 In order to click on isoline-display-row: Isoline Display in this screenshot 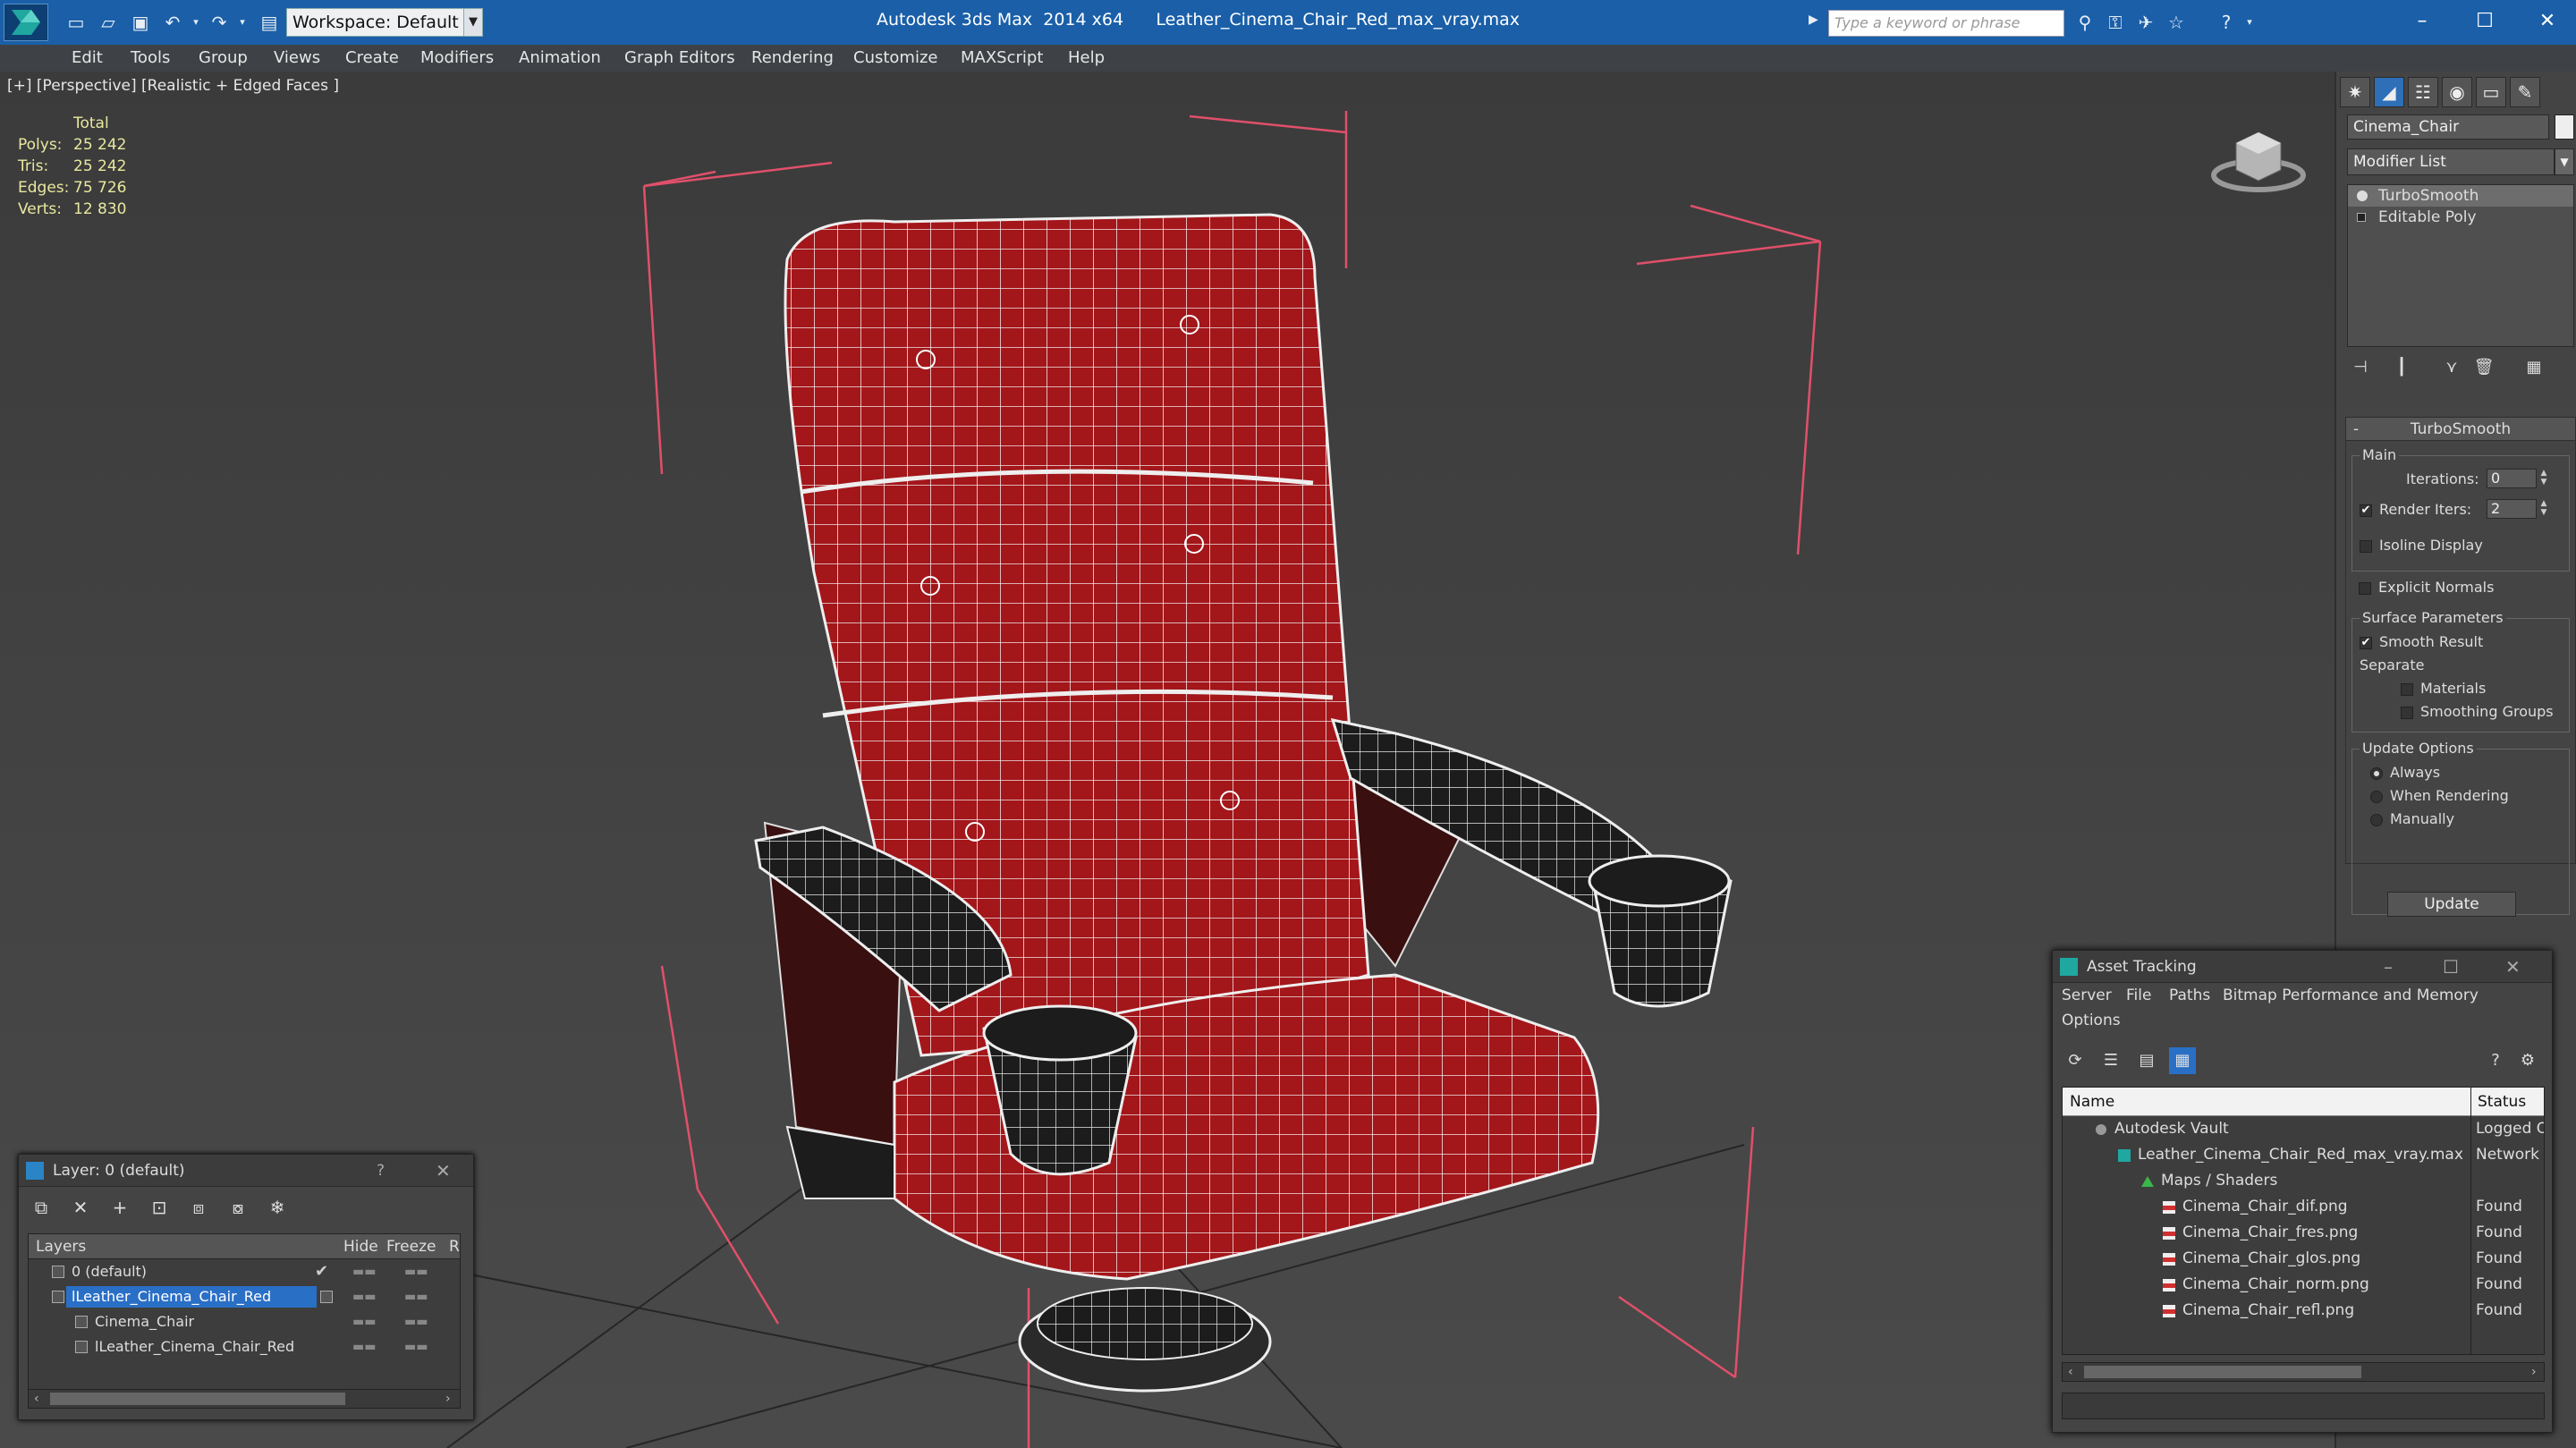, I will do `click(2421, 545)`.